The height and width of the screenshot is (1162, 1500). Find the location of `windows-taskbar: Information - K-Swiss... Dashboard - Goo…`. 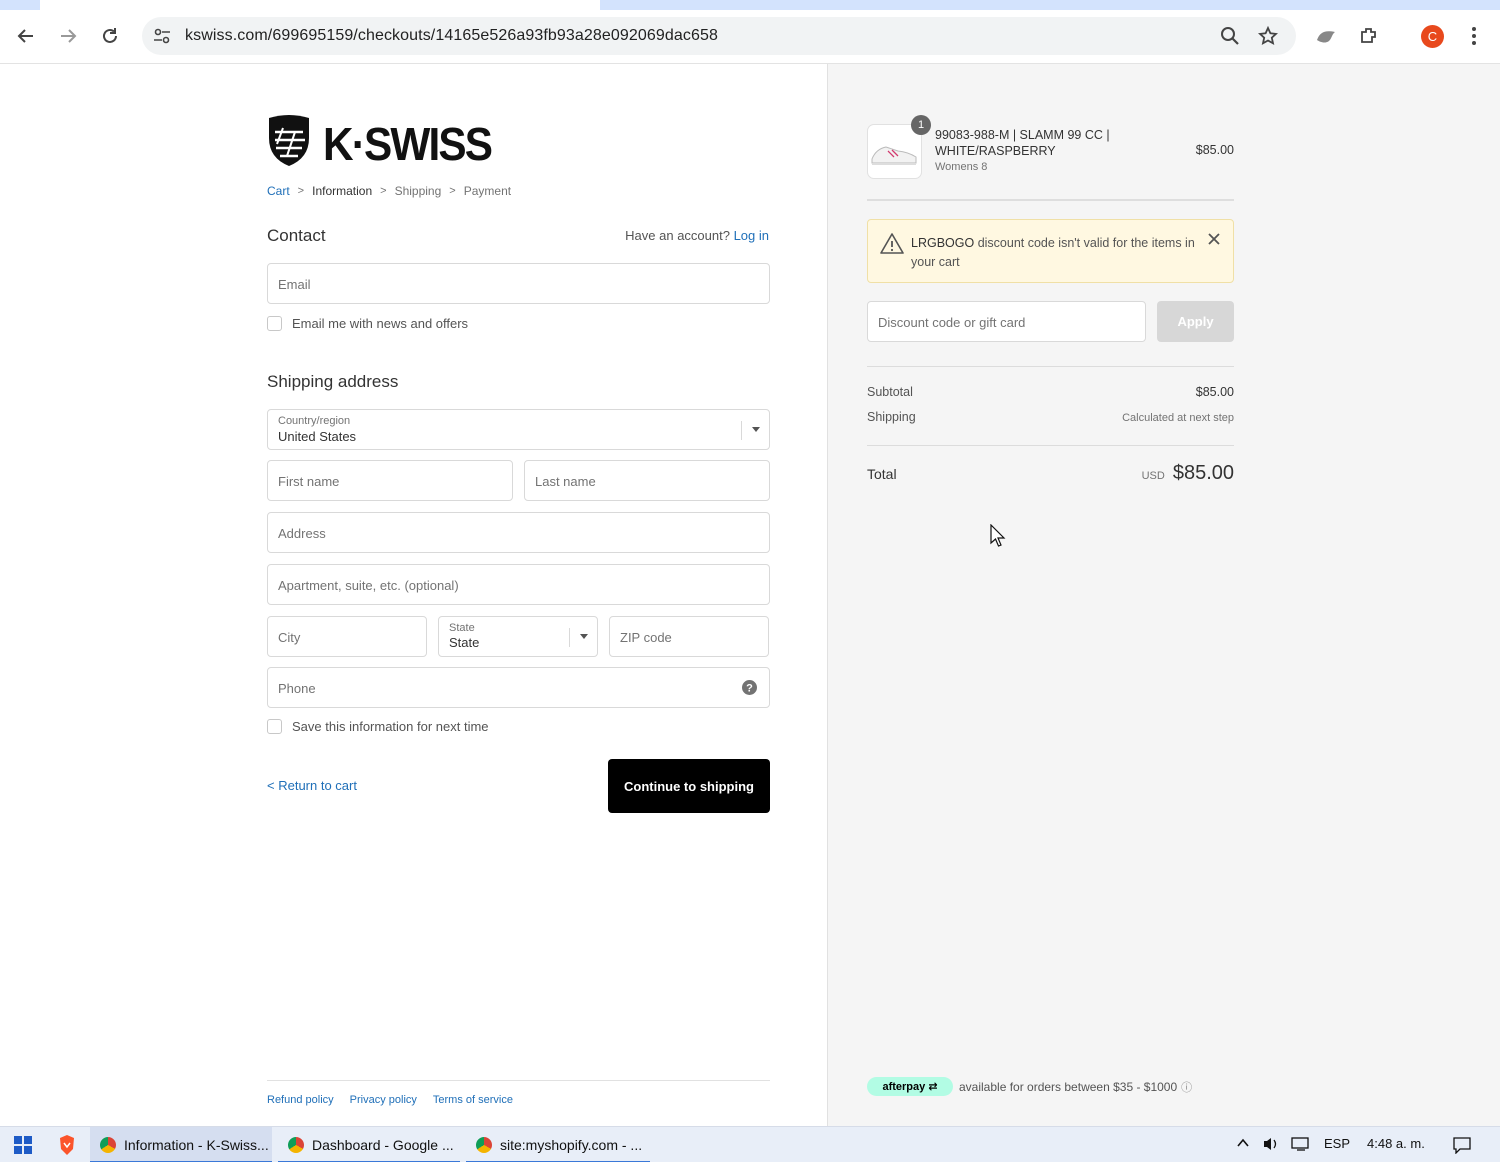

windows-taskbar: Information - K-Swiss... Dashboard - Goo… is located at coordinates (750, 1144).